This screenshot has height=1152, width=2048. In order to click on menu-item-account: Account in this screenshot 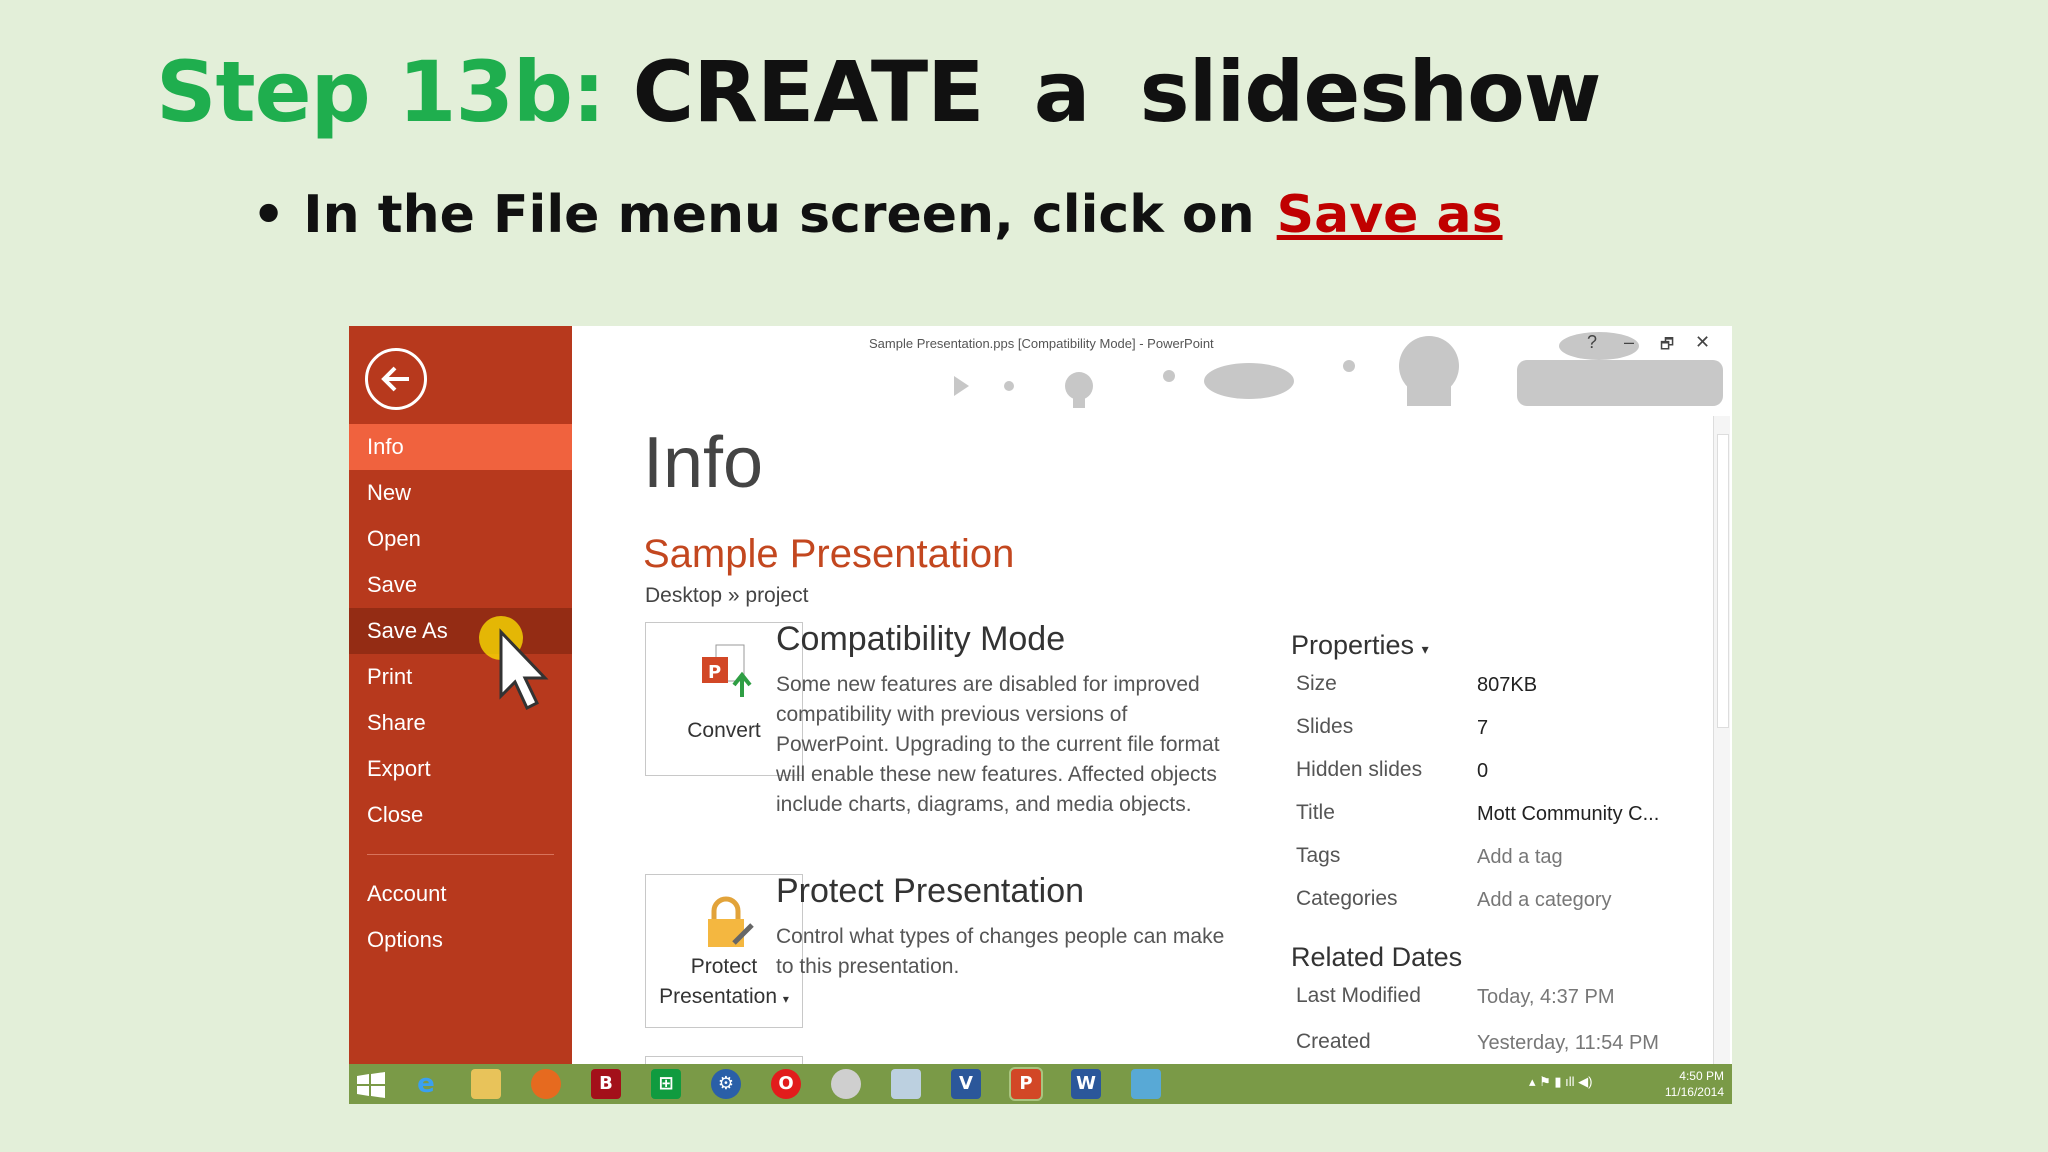, I will do `click(460, 894)`.